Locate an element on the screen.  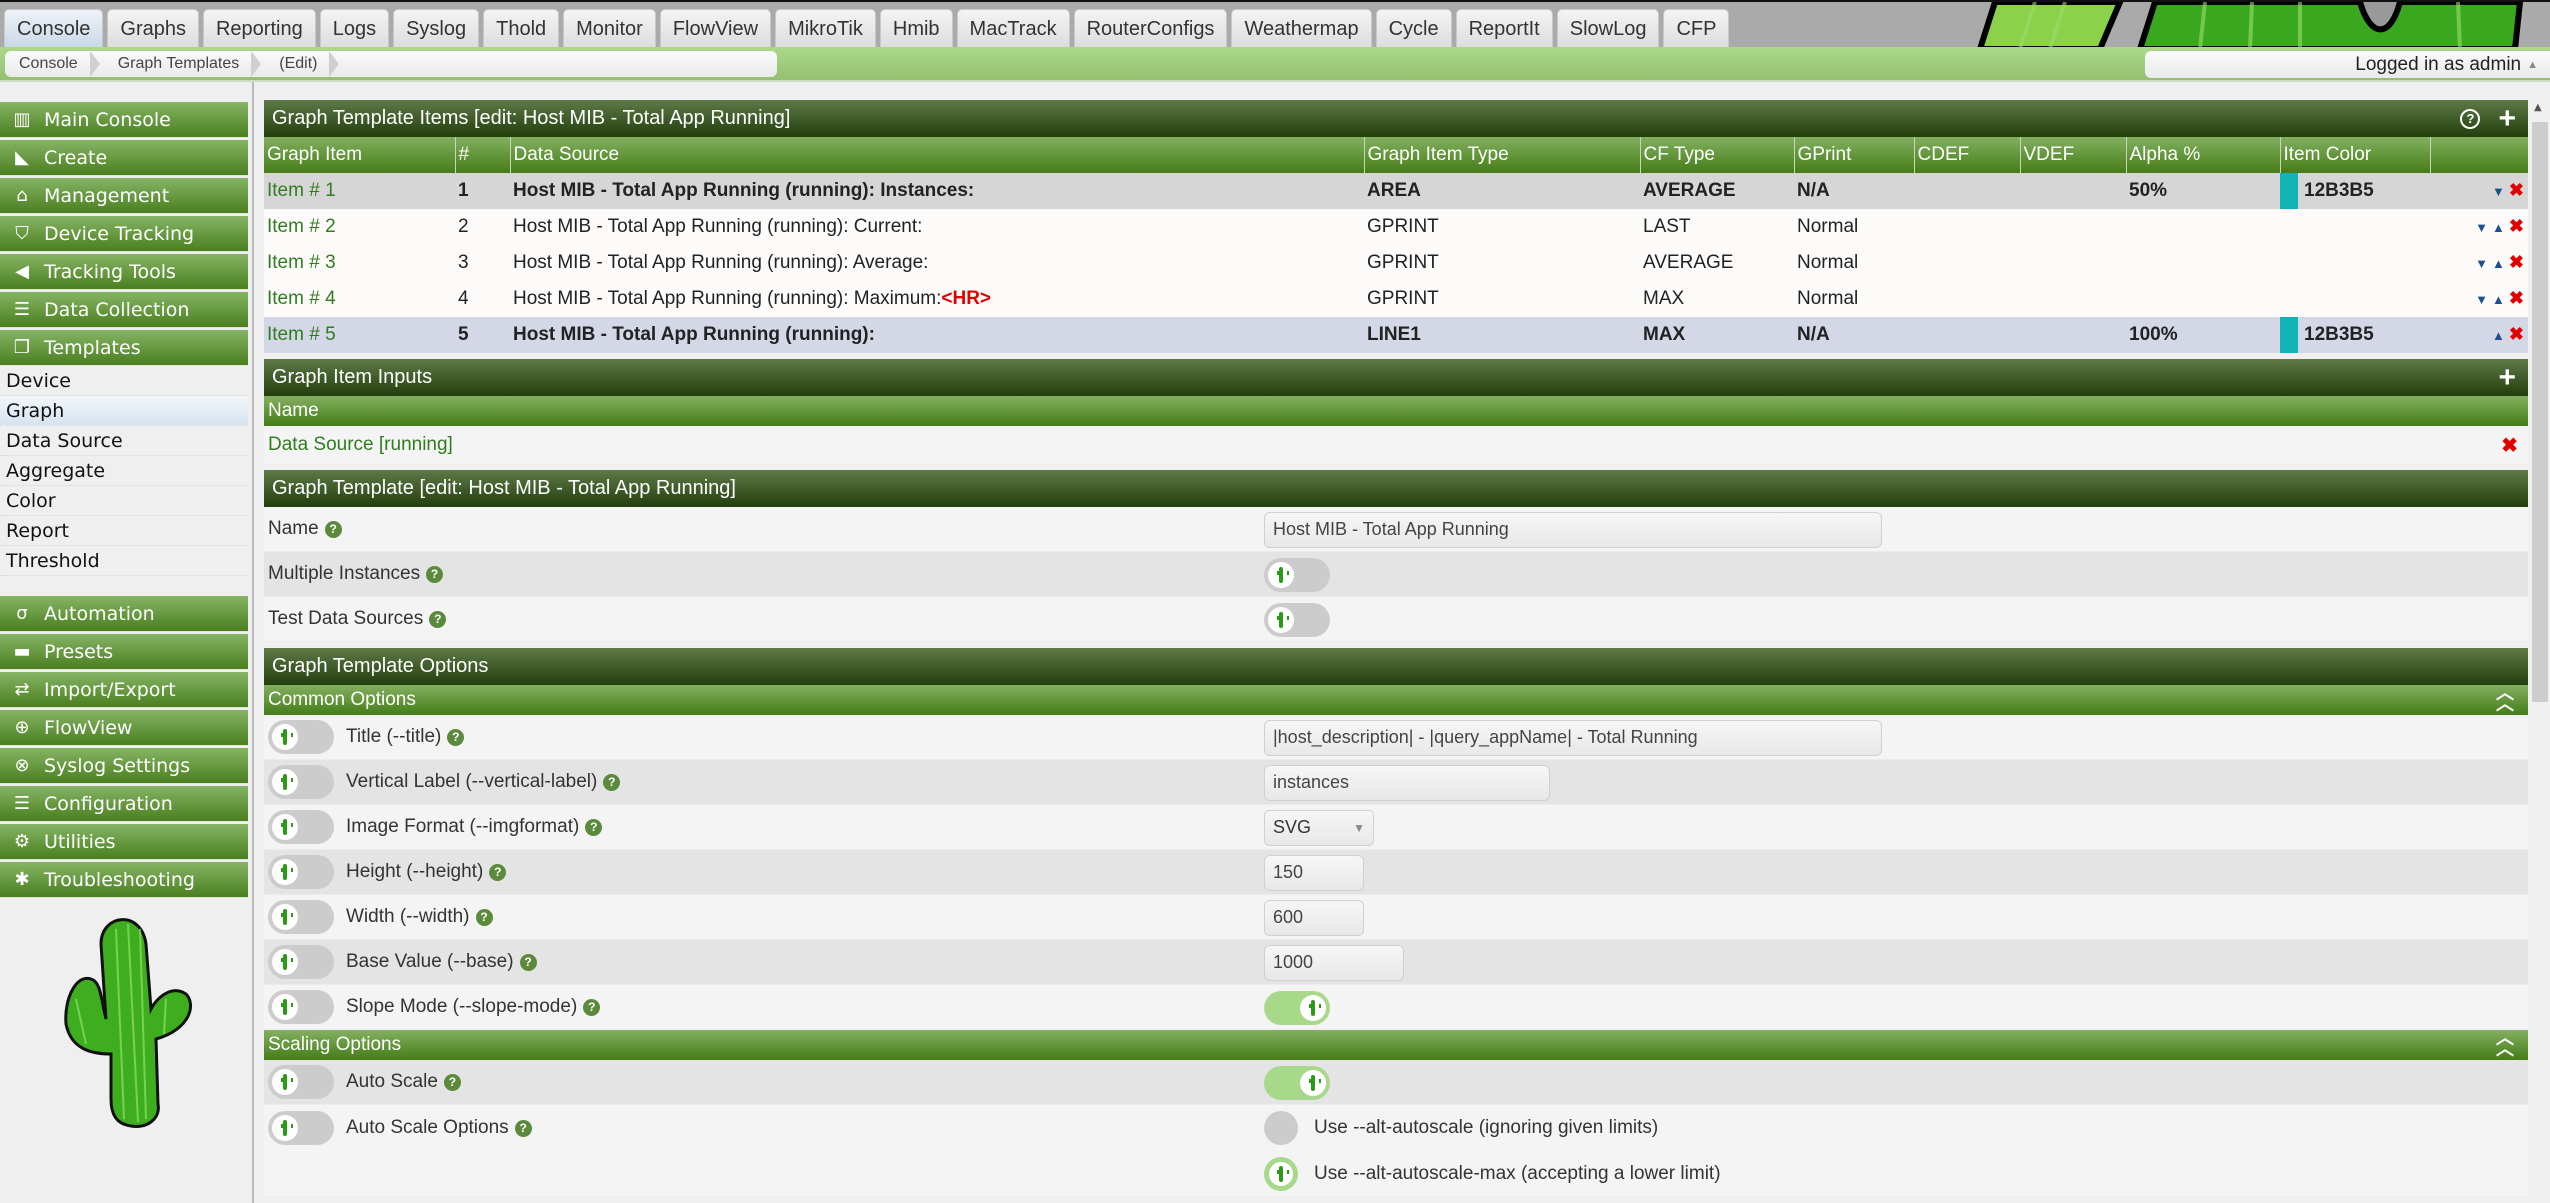
col-data-source: Data Source is located at coordinates (936, 155).